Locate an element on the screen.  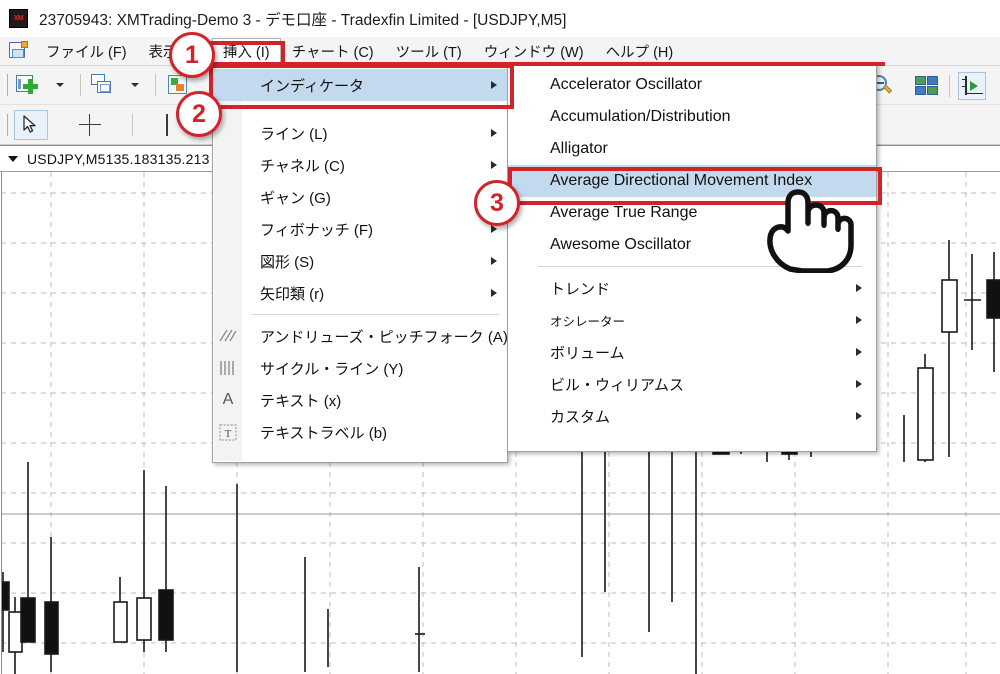
new-chart-button is located at coordinates (28, 85).